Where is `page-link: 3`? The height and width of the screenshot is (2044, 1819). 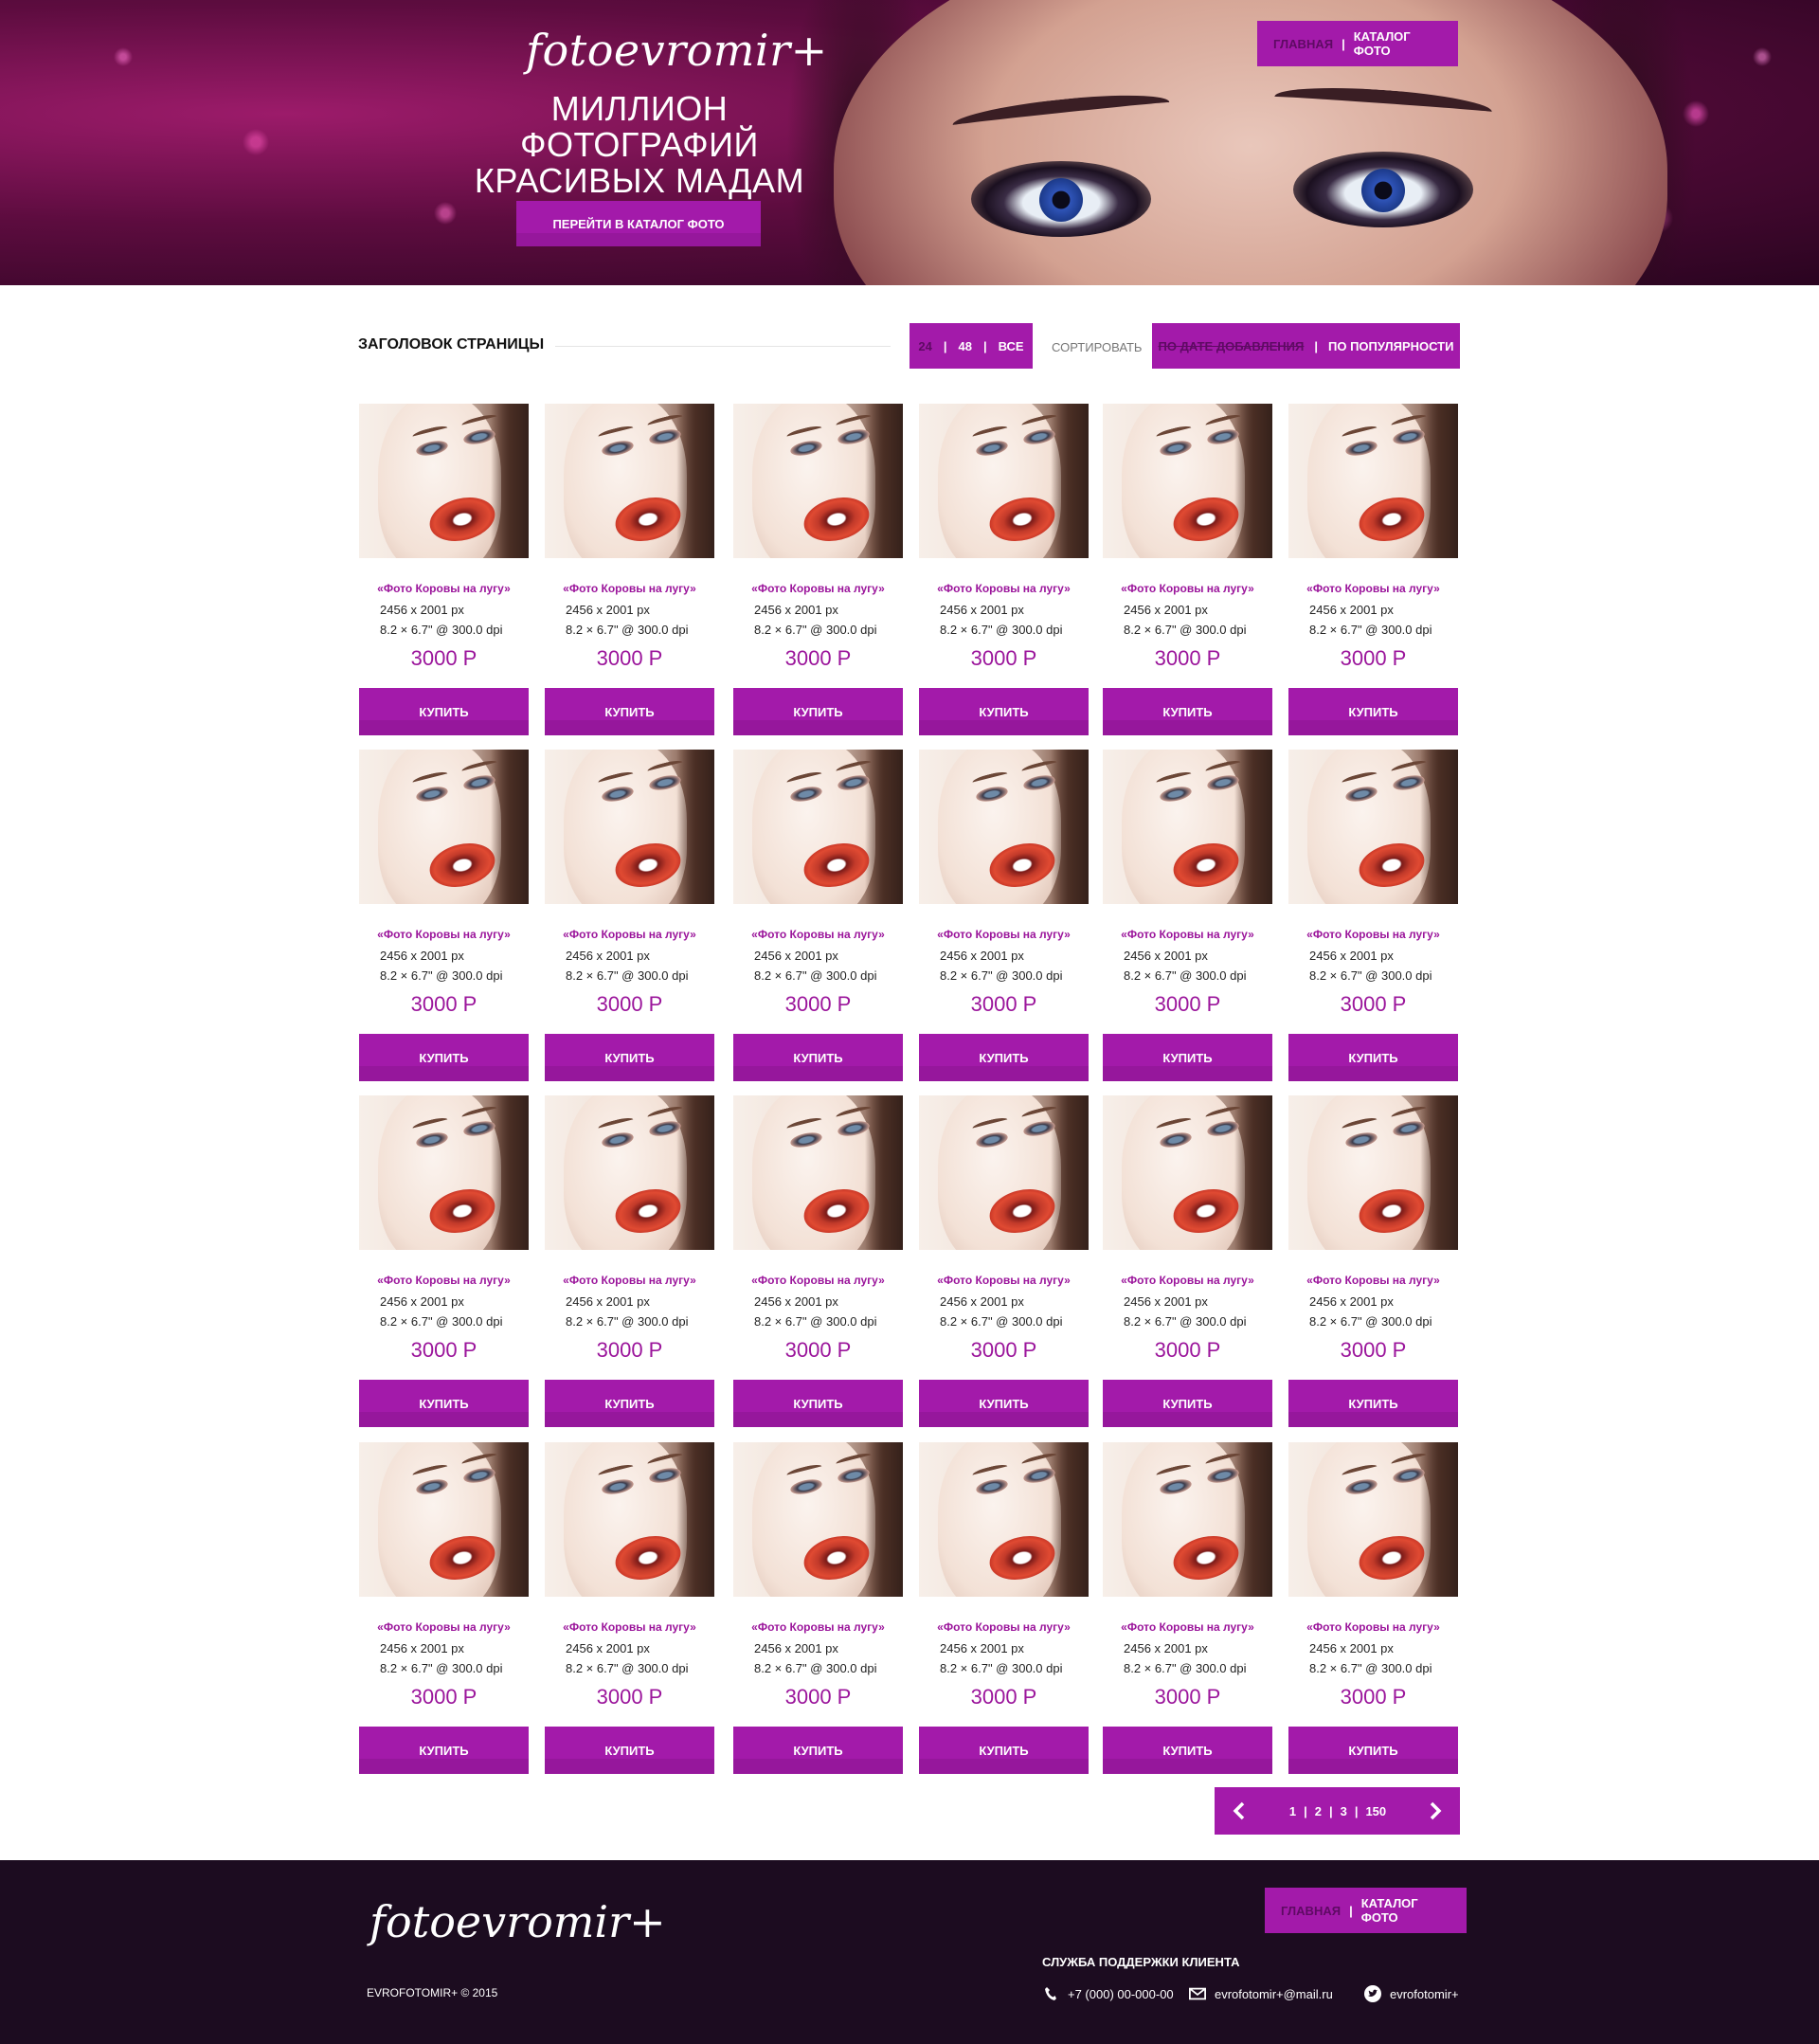 page-link: 3 is located at coordinates (1344, 1811).